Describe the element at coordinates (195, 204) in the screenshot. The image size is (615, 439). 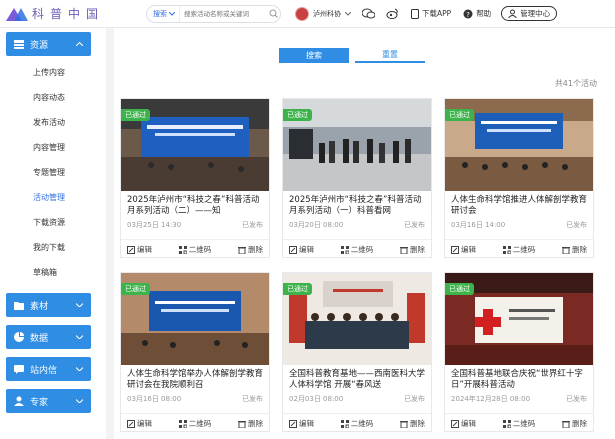
I see `activity-title: 2025年泸州市“科技之春”科普活动月系列活动（二）——知` at that location.